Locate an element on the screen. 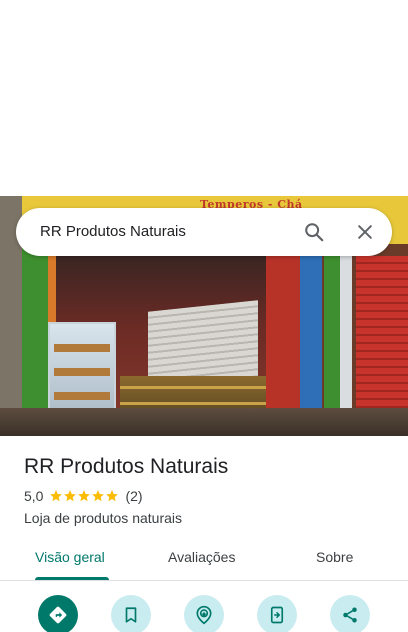 This screenshot has width=408, height=632. save-button is located at coordinates (131, 613).